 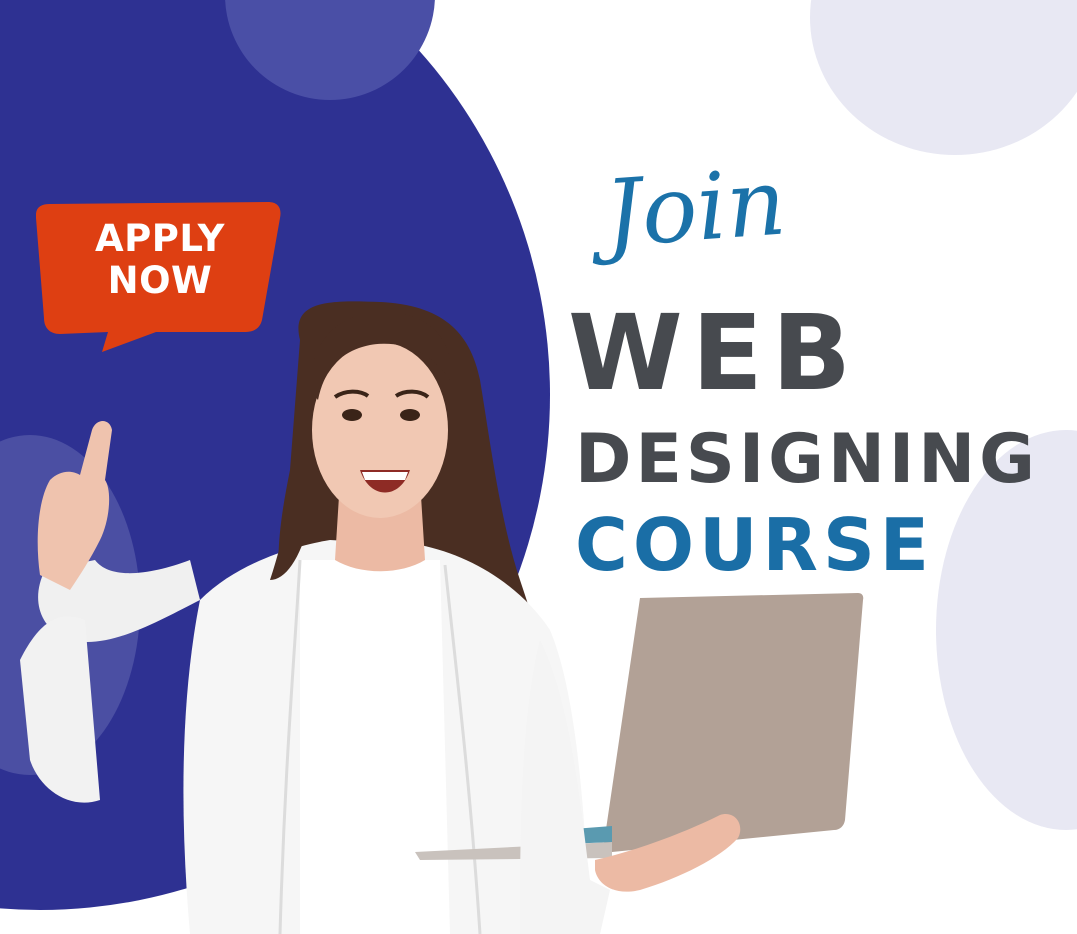 What do you see at coordinates (160, 238) in the screenshot?
I see `apply-label: APPLY` at bounding box center [160, 238].